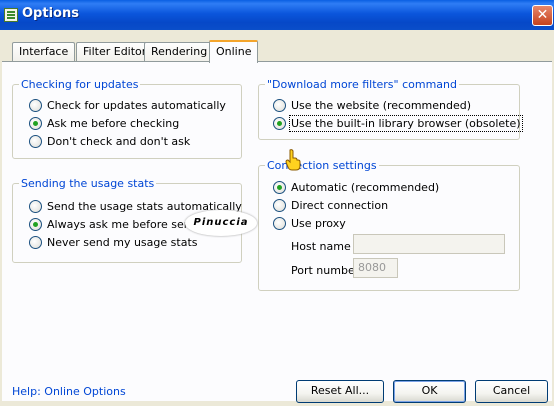 Image resolution: width=554 pixels, height=406 pixels. I want to click on help-link: Help: Online Options, so click(69, 391).